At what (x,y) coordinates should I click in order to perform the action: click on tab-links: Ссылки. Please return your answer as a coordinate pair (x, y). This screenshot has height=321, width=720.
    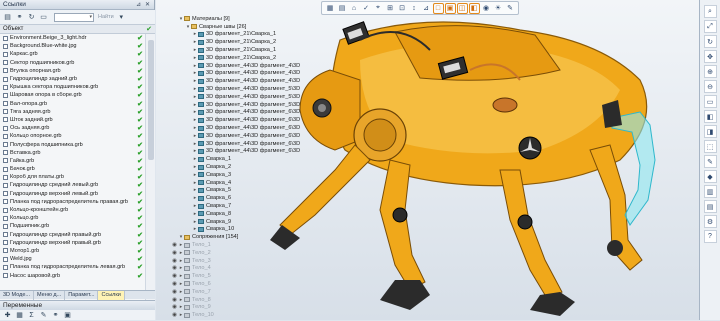
    Looking at the image, I should click on (111, 295).